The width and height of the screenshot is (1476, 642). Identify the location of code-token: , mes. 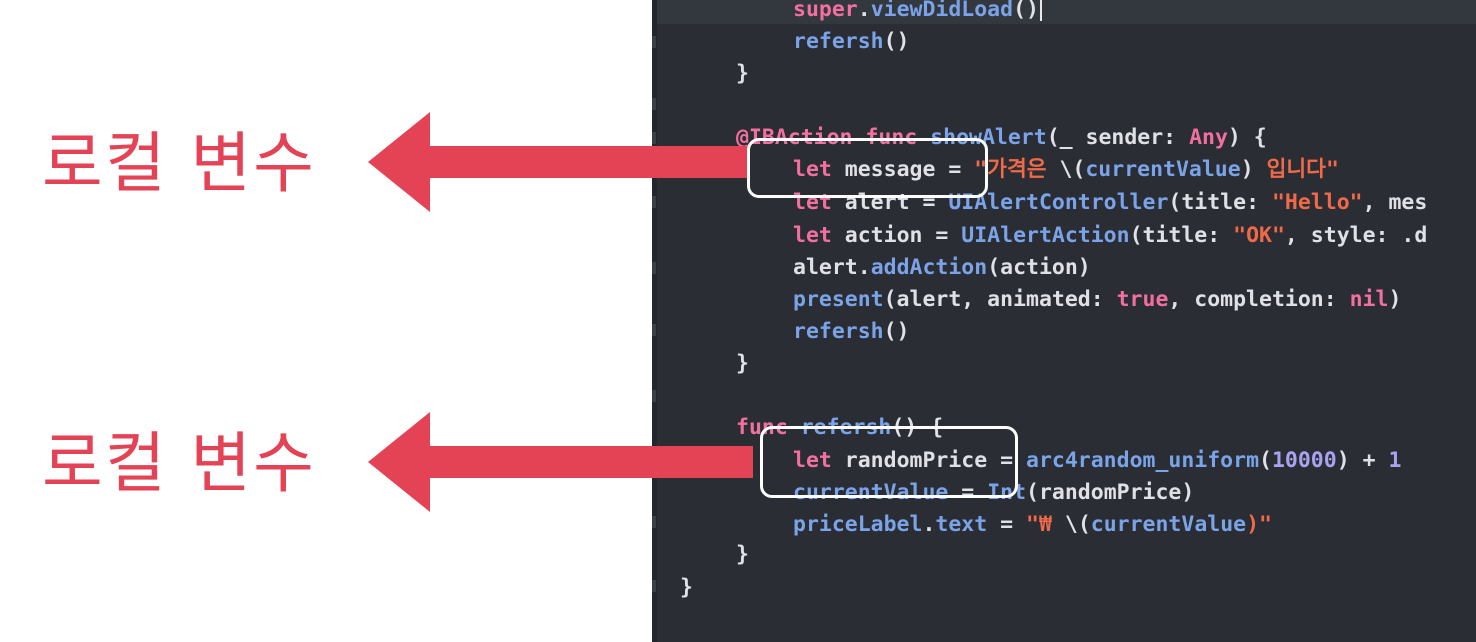
(1395, 202).